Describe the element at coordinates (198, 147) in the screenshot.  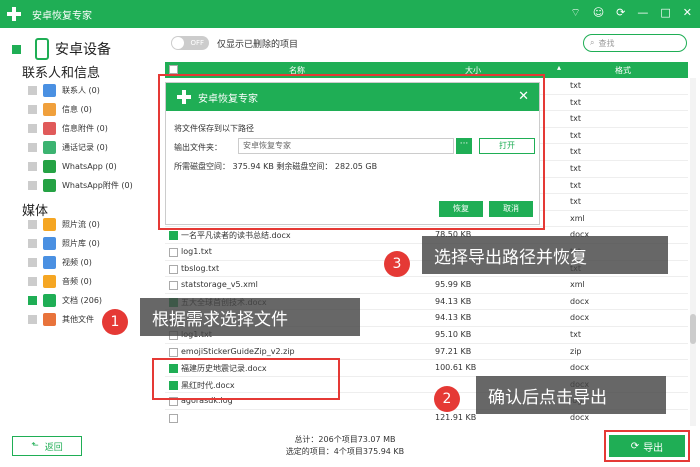
I see `output-folder-label: 输出文件夹：` at that location.